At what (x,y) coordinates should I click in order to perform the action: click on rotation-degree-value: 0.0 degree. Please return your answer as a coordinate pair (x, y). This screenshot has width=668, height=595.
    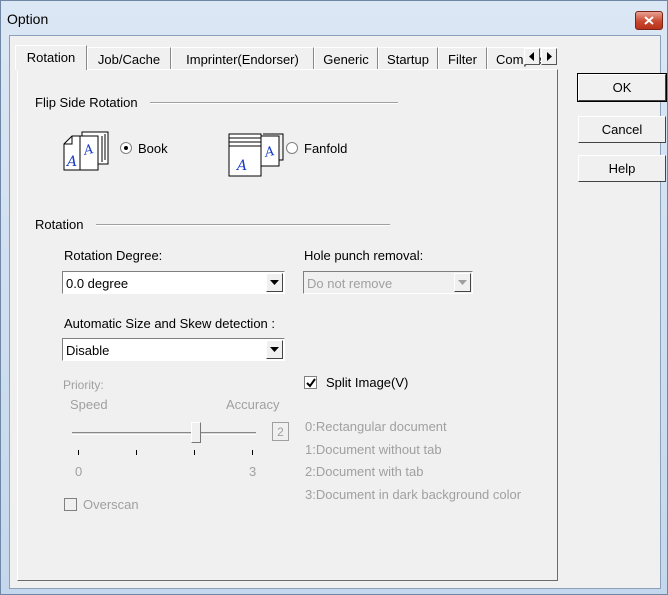
    Looking at the image, I should click on (97, 283).